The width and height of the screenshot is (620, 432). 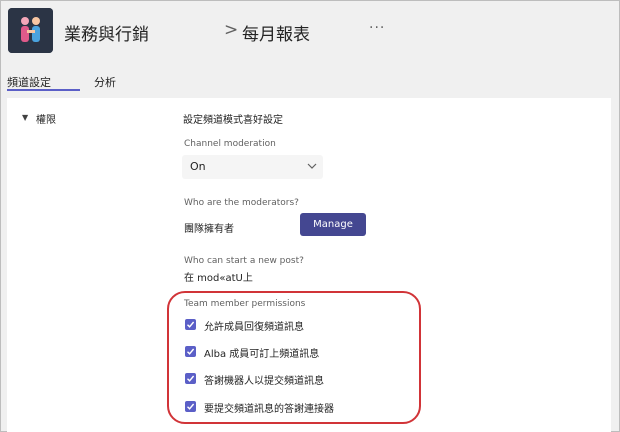 I want to click on checkbox-bot-submit, so click(x=190, y=378).